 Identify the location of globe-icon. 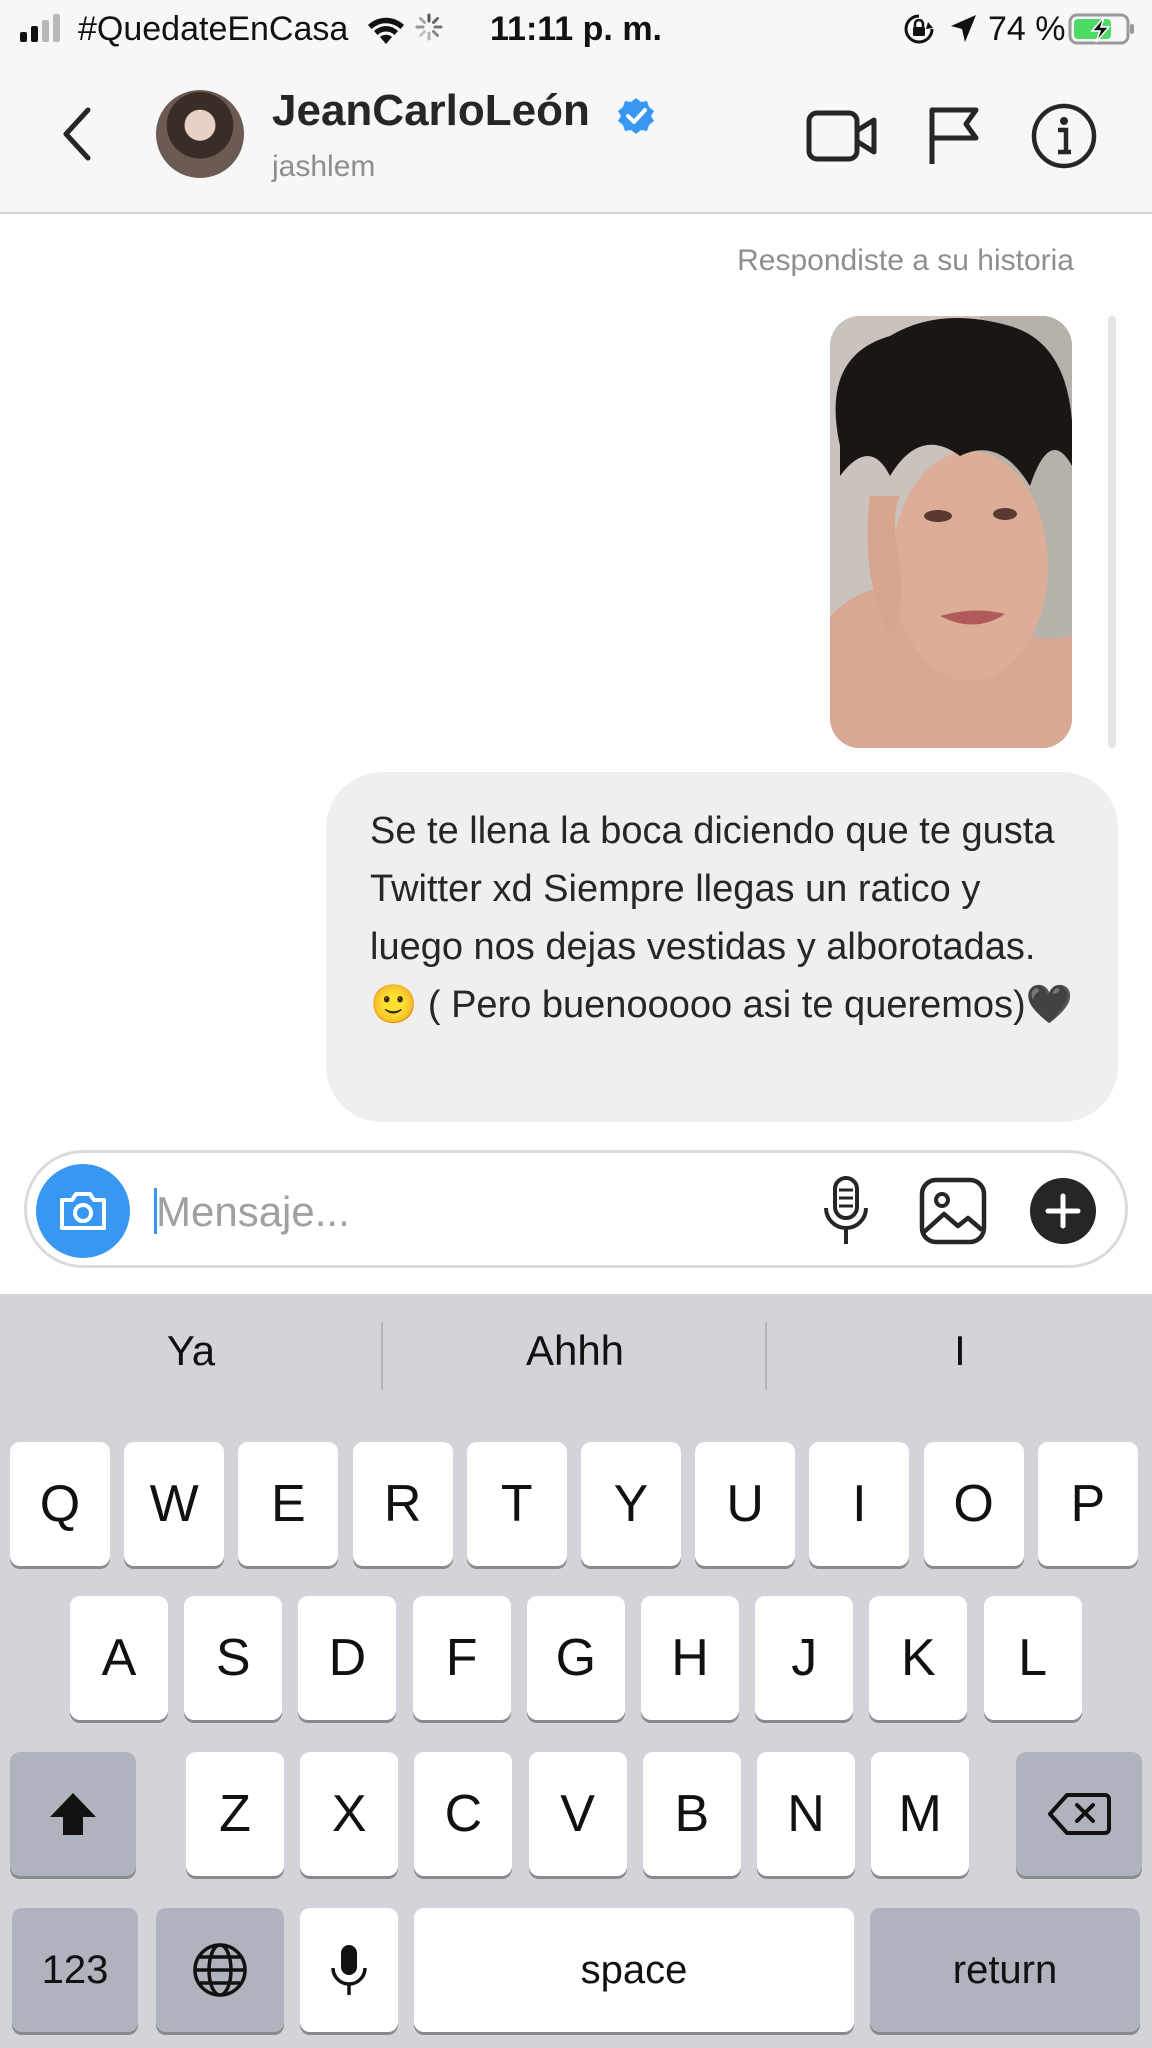
(220, 1970).